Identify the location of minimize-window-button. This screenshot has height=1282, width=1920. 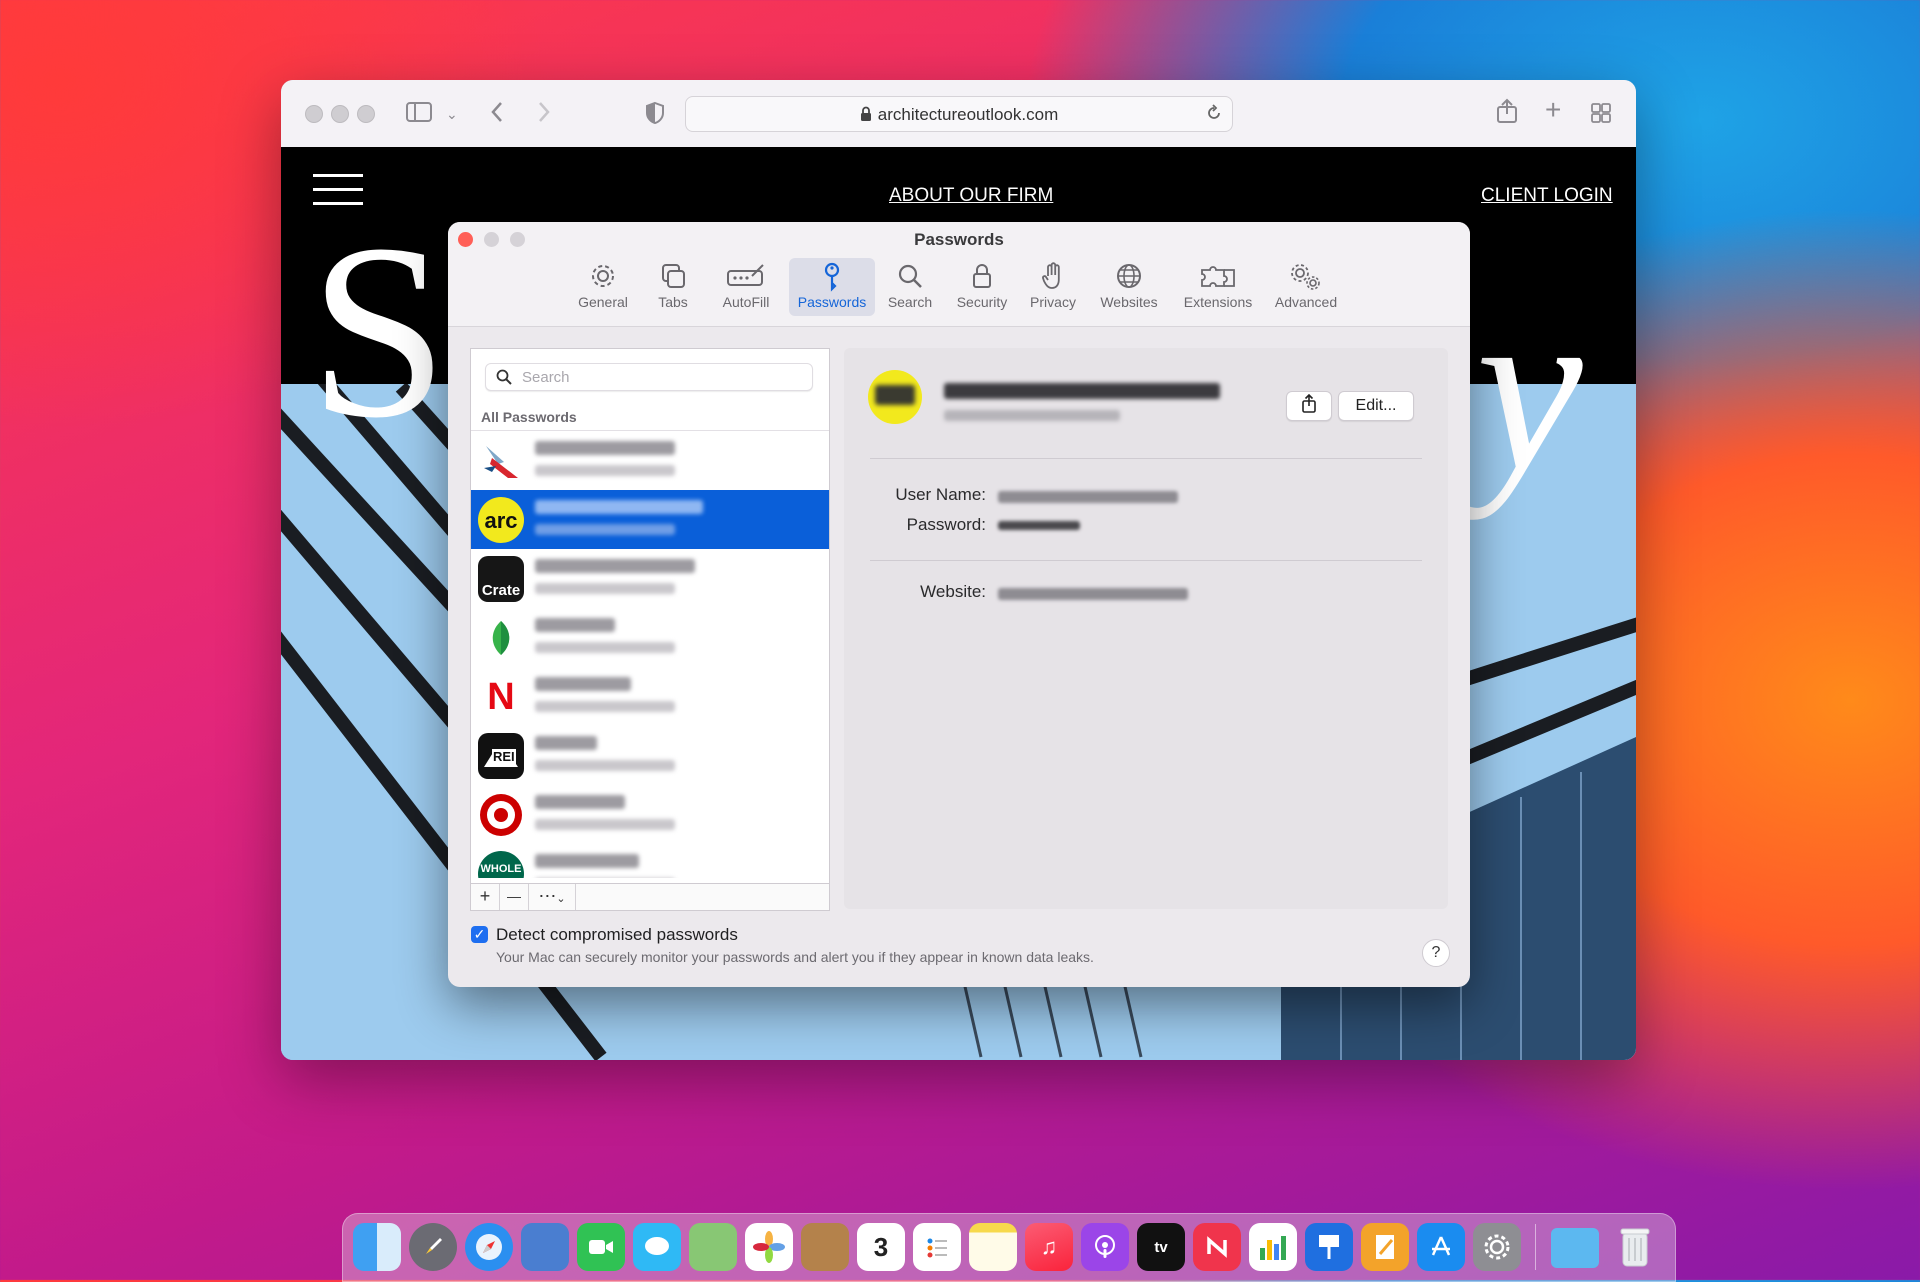
(340, 114).